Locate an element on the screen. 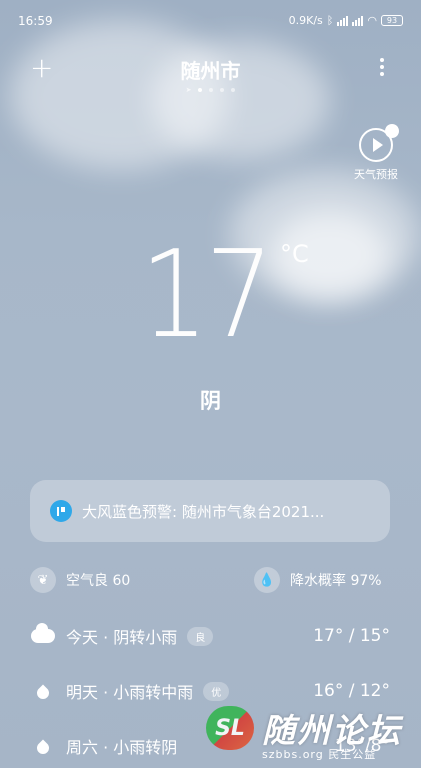  leaf-icon: ❦ is located at coordinates (43, 580).